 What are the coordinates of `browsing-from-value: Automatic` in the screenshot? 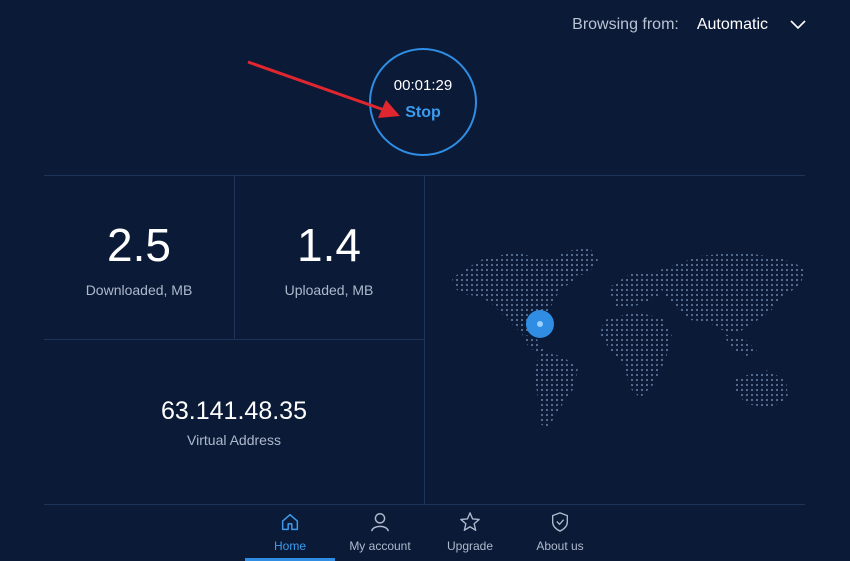 It's located at (732, 25).